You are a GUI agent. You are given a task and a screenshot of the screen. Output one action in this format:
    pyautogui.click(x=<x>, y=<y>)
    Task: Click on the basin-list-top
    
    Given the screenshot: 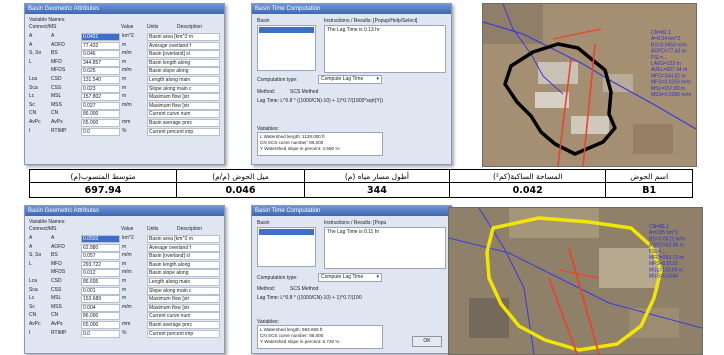 What is the action you would take?
    pyautogui.click(x=286, y=48)
    